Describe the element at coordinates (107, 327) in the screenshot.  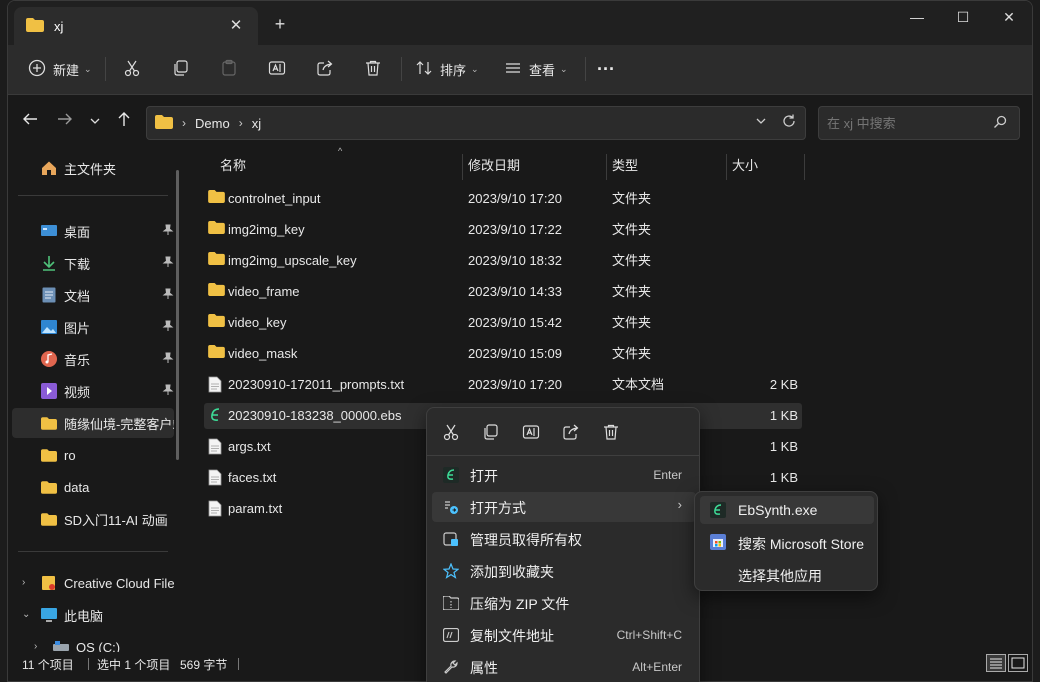
I see `sidebar-item-pictures: 图片` at that location.